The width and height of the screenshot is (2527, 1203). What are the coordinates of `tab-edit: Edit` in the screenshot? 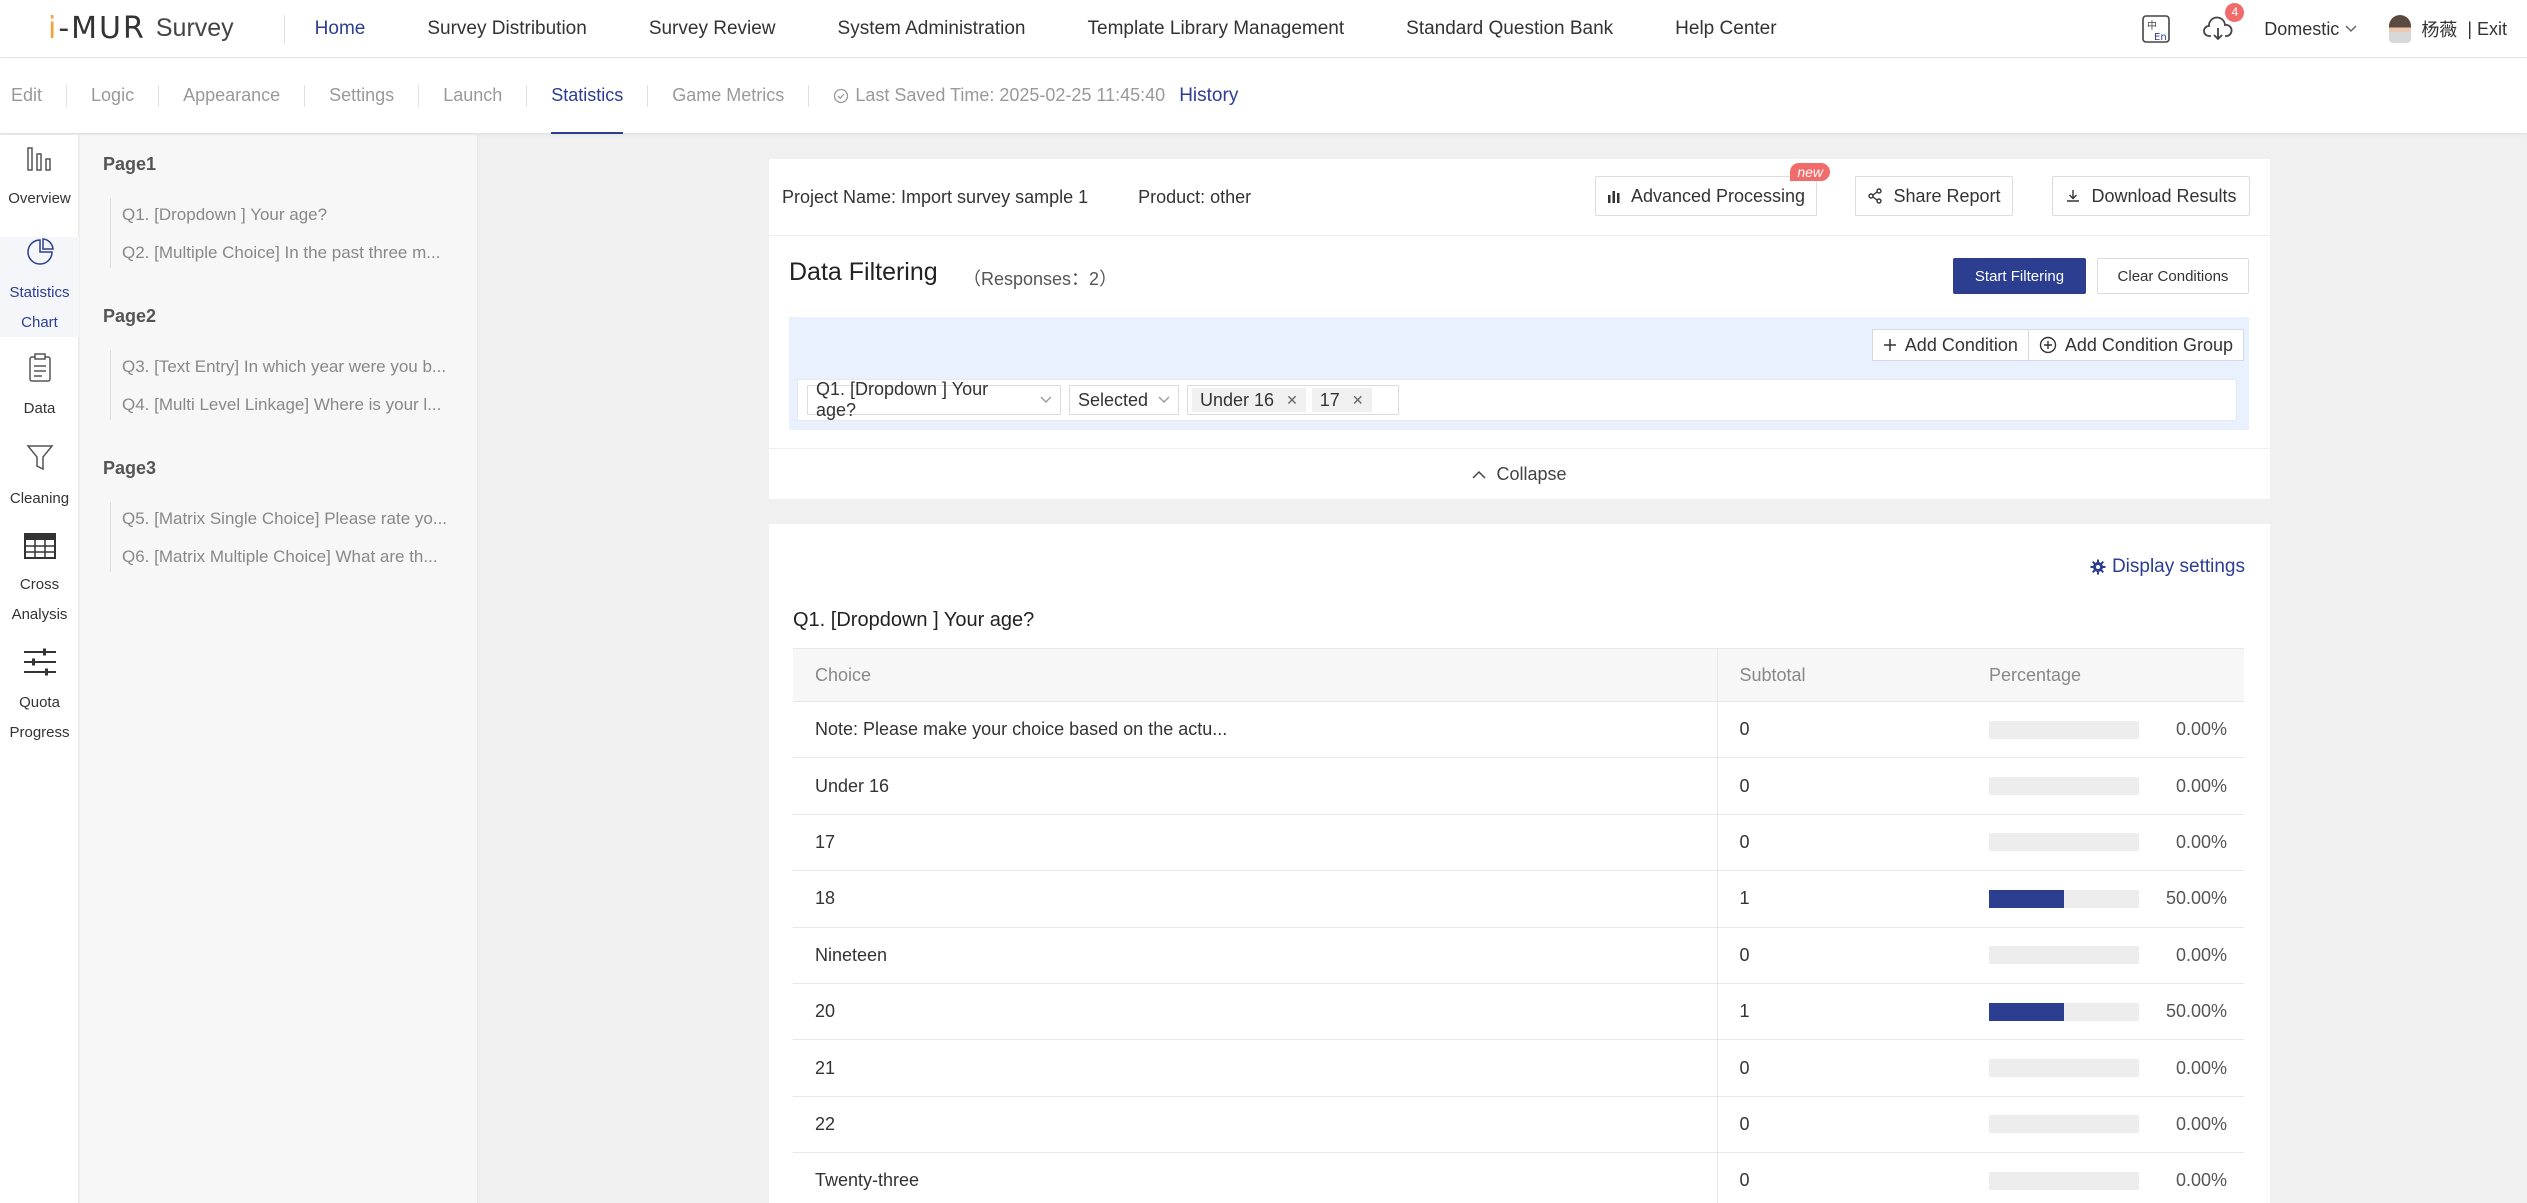 It's located at (33, 96).